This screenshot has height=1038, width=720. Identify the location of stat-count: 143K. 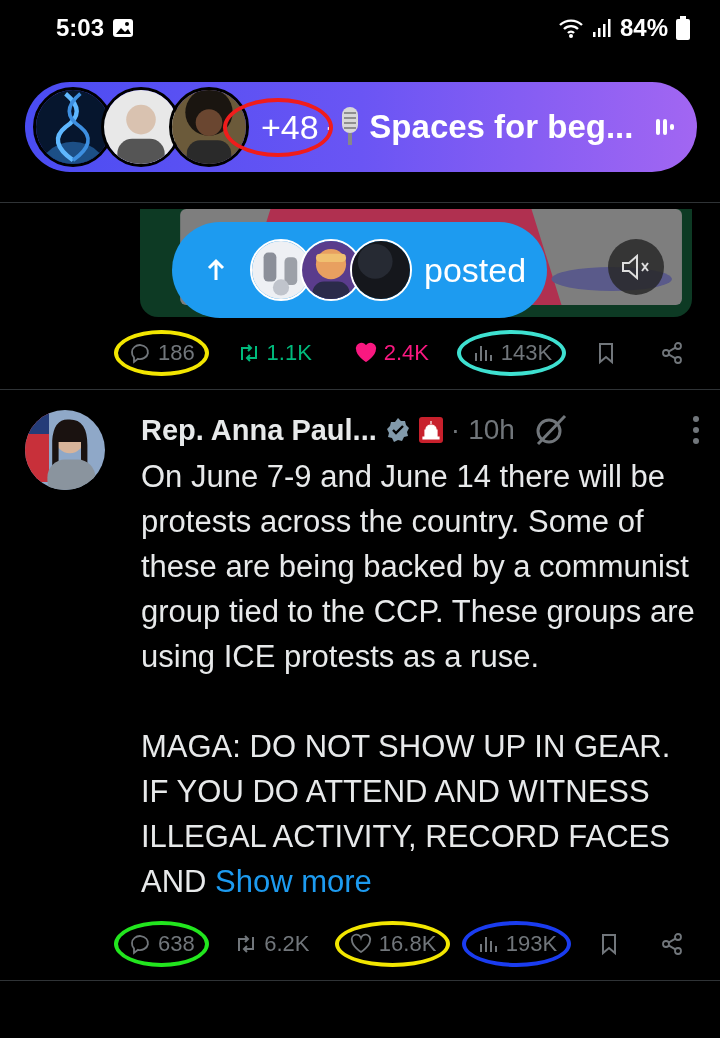
(526, 353).